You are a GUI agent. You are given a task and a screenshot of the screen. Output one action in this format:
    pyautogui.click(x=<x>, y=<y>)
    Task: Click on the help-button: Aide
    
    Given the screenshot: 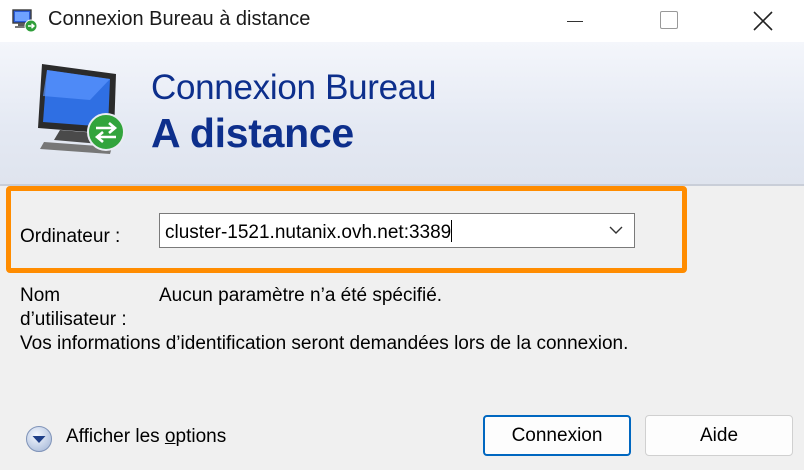 What is the action you would take?
    pyautogui.click(x=719, y=435)
    